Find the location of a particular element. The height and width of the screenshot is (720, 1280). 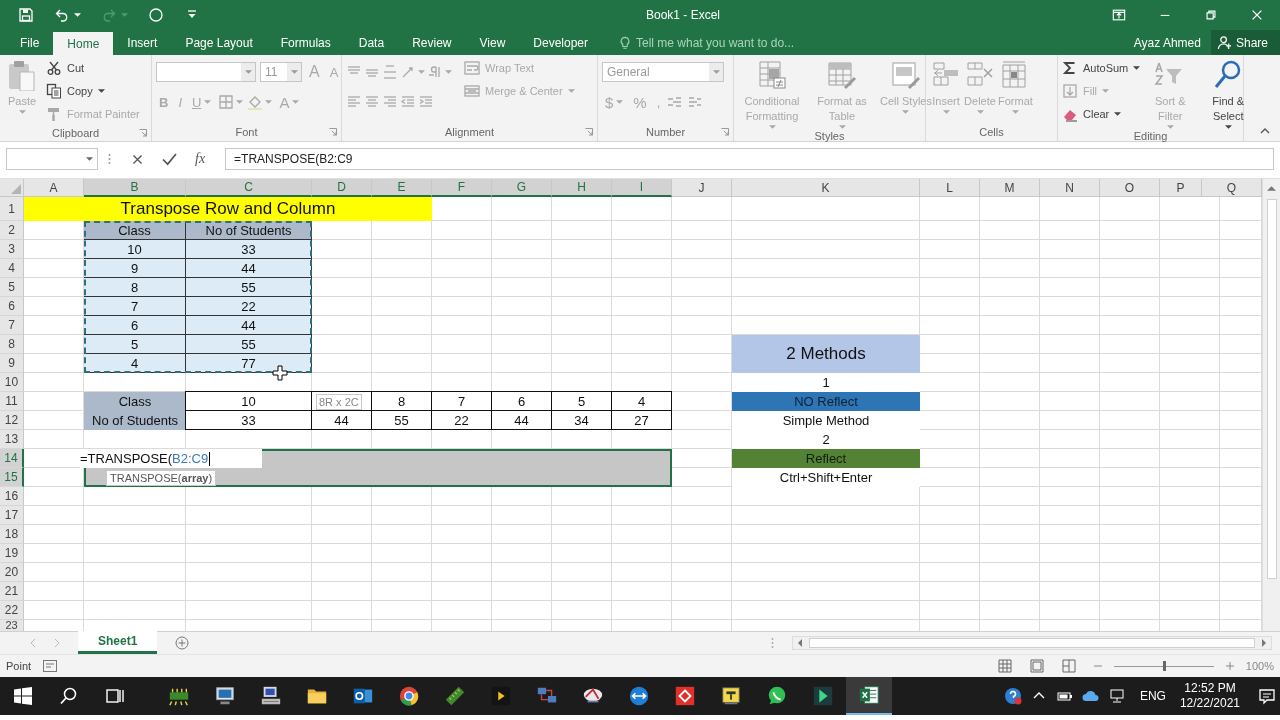

row-header: 22 is located at coordinates (12, 610).